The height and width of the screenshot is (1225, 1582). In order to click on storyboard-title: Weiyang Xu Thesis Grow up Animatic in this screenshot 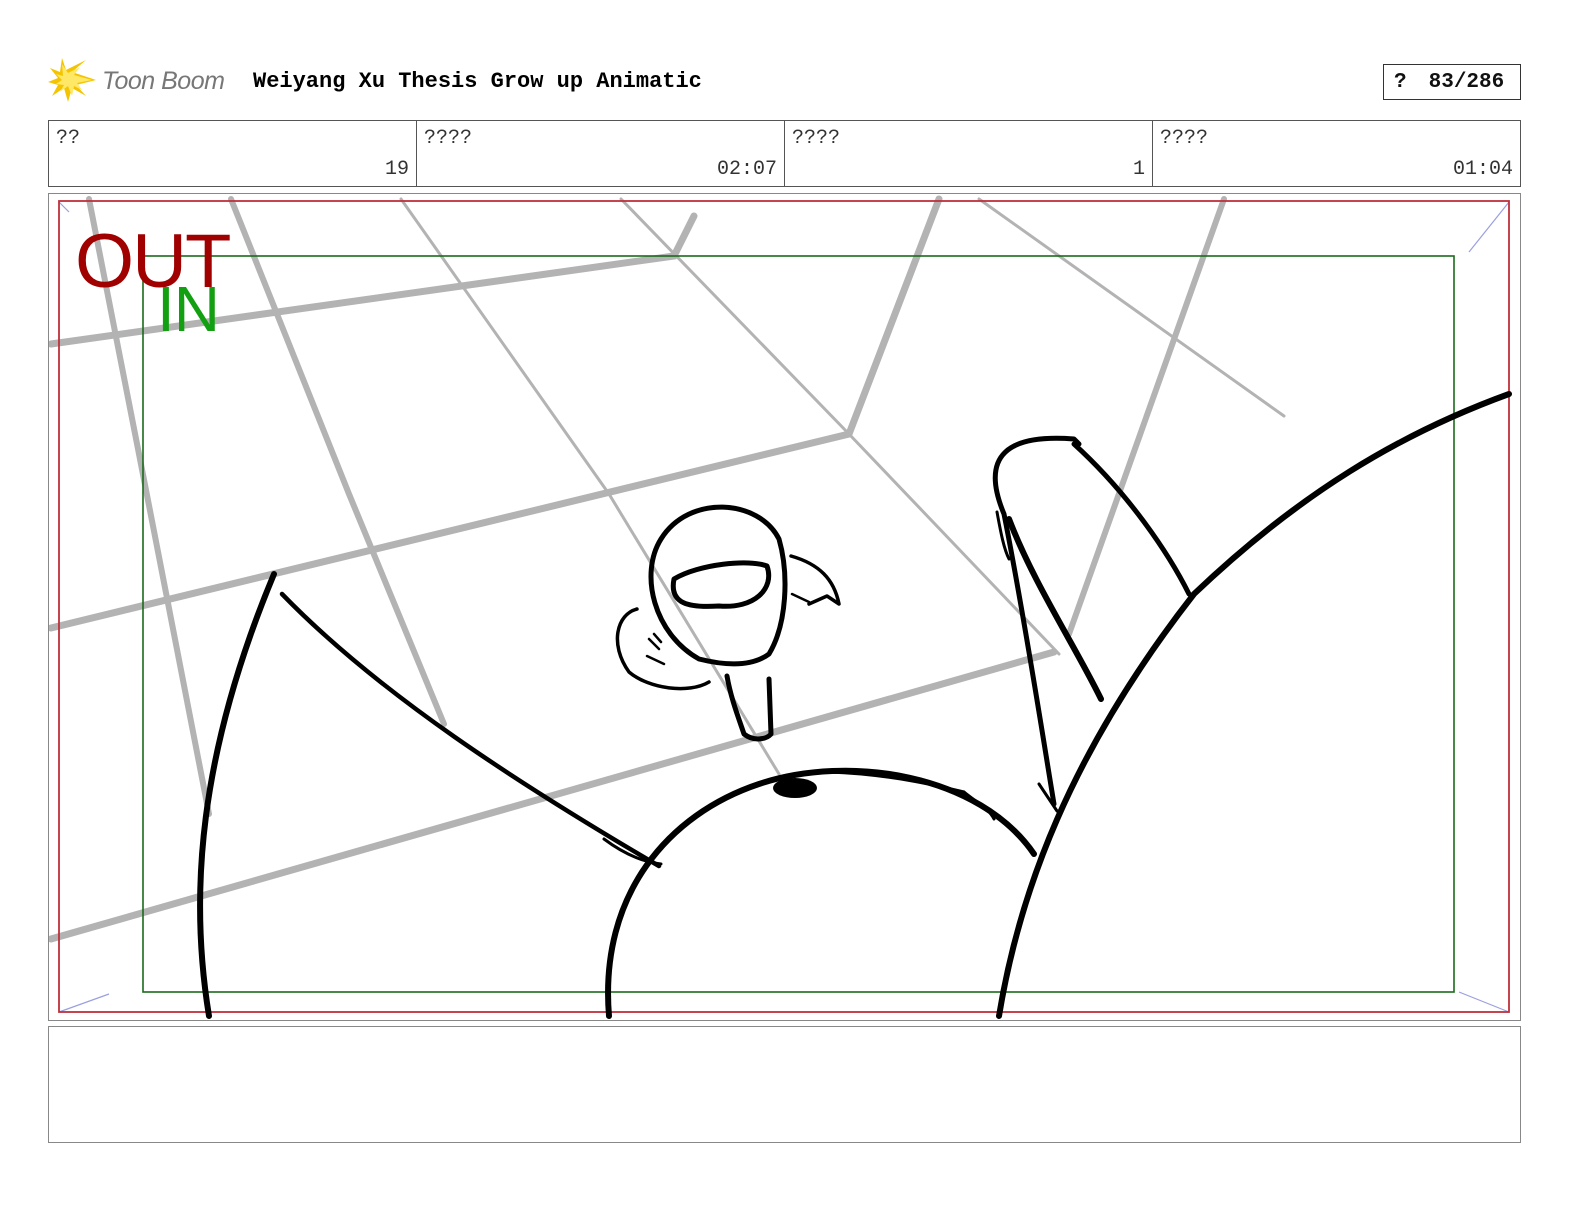, I will do `click(477, 81)`.